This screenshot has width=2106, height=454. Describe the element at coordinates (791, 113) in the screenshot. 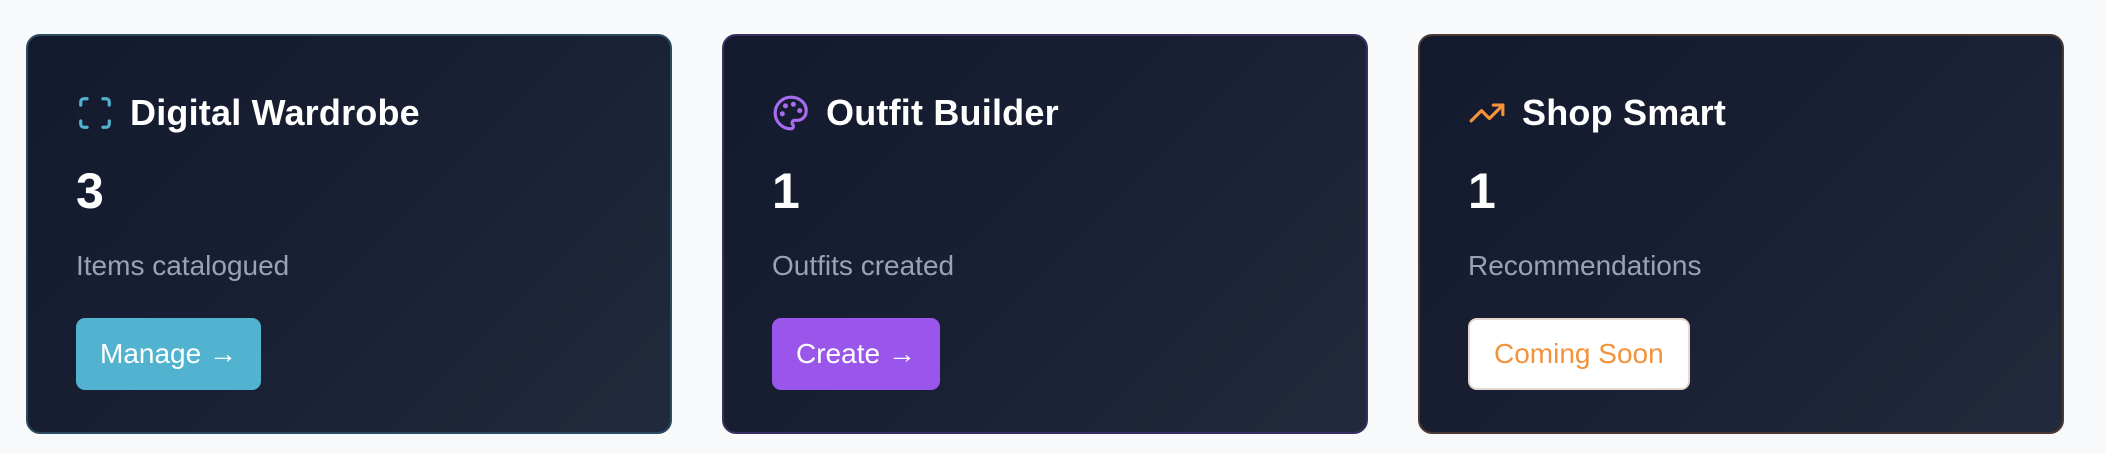

I see `palette-icon` at that location.